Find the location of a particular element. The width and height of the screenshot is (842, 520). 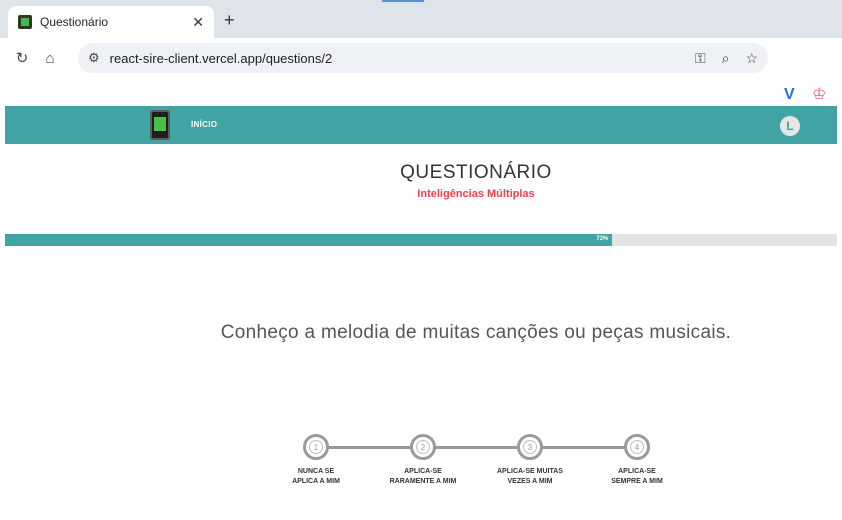

zoom-icon: ⌕ is located at coordinates (726, 58).